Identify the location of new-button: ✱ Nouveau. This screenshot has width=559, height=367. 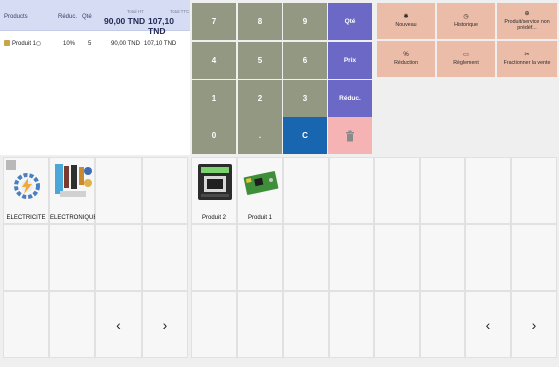
(406, 21).